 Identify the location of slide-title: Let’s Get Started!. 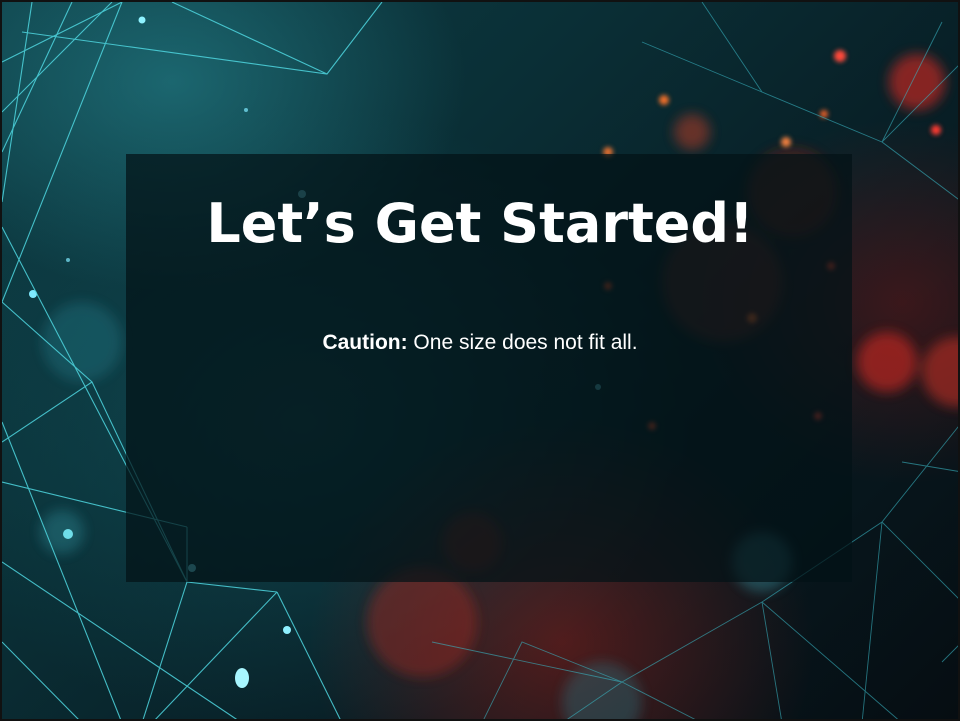
(480, 223).